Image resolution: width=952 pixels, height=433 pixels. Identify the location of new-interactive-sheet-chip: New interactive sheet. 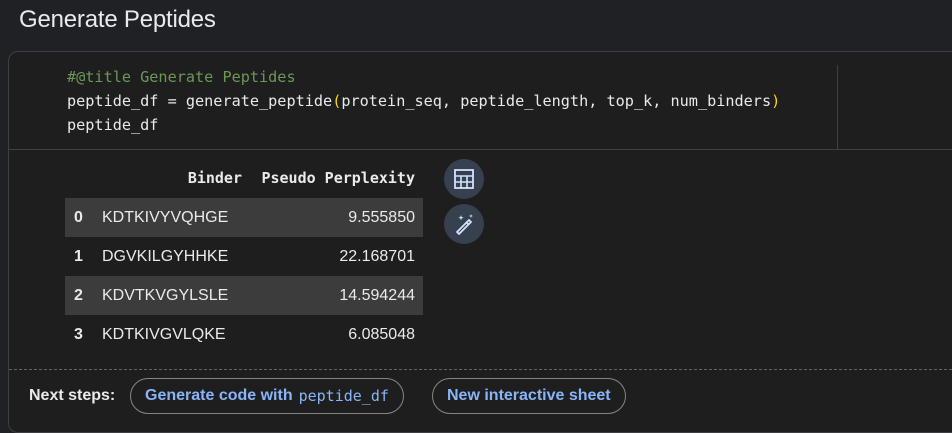
(529, 396).